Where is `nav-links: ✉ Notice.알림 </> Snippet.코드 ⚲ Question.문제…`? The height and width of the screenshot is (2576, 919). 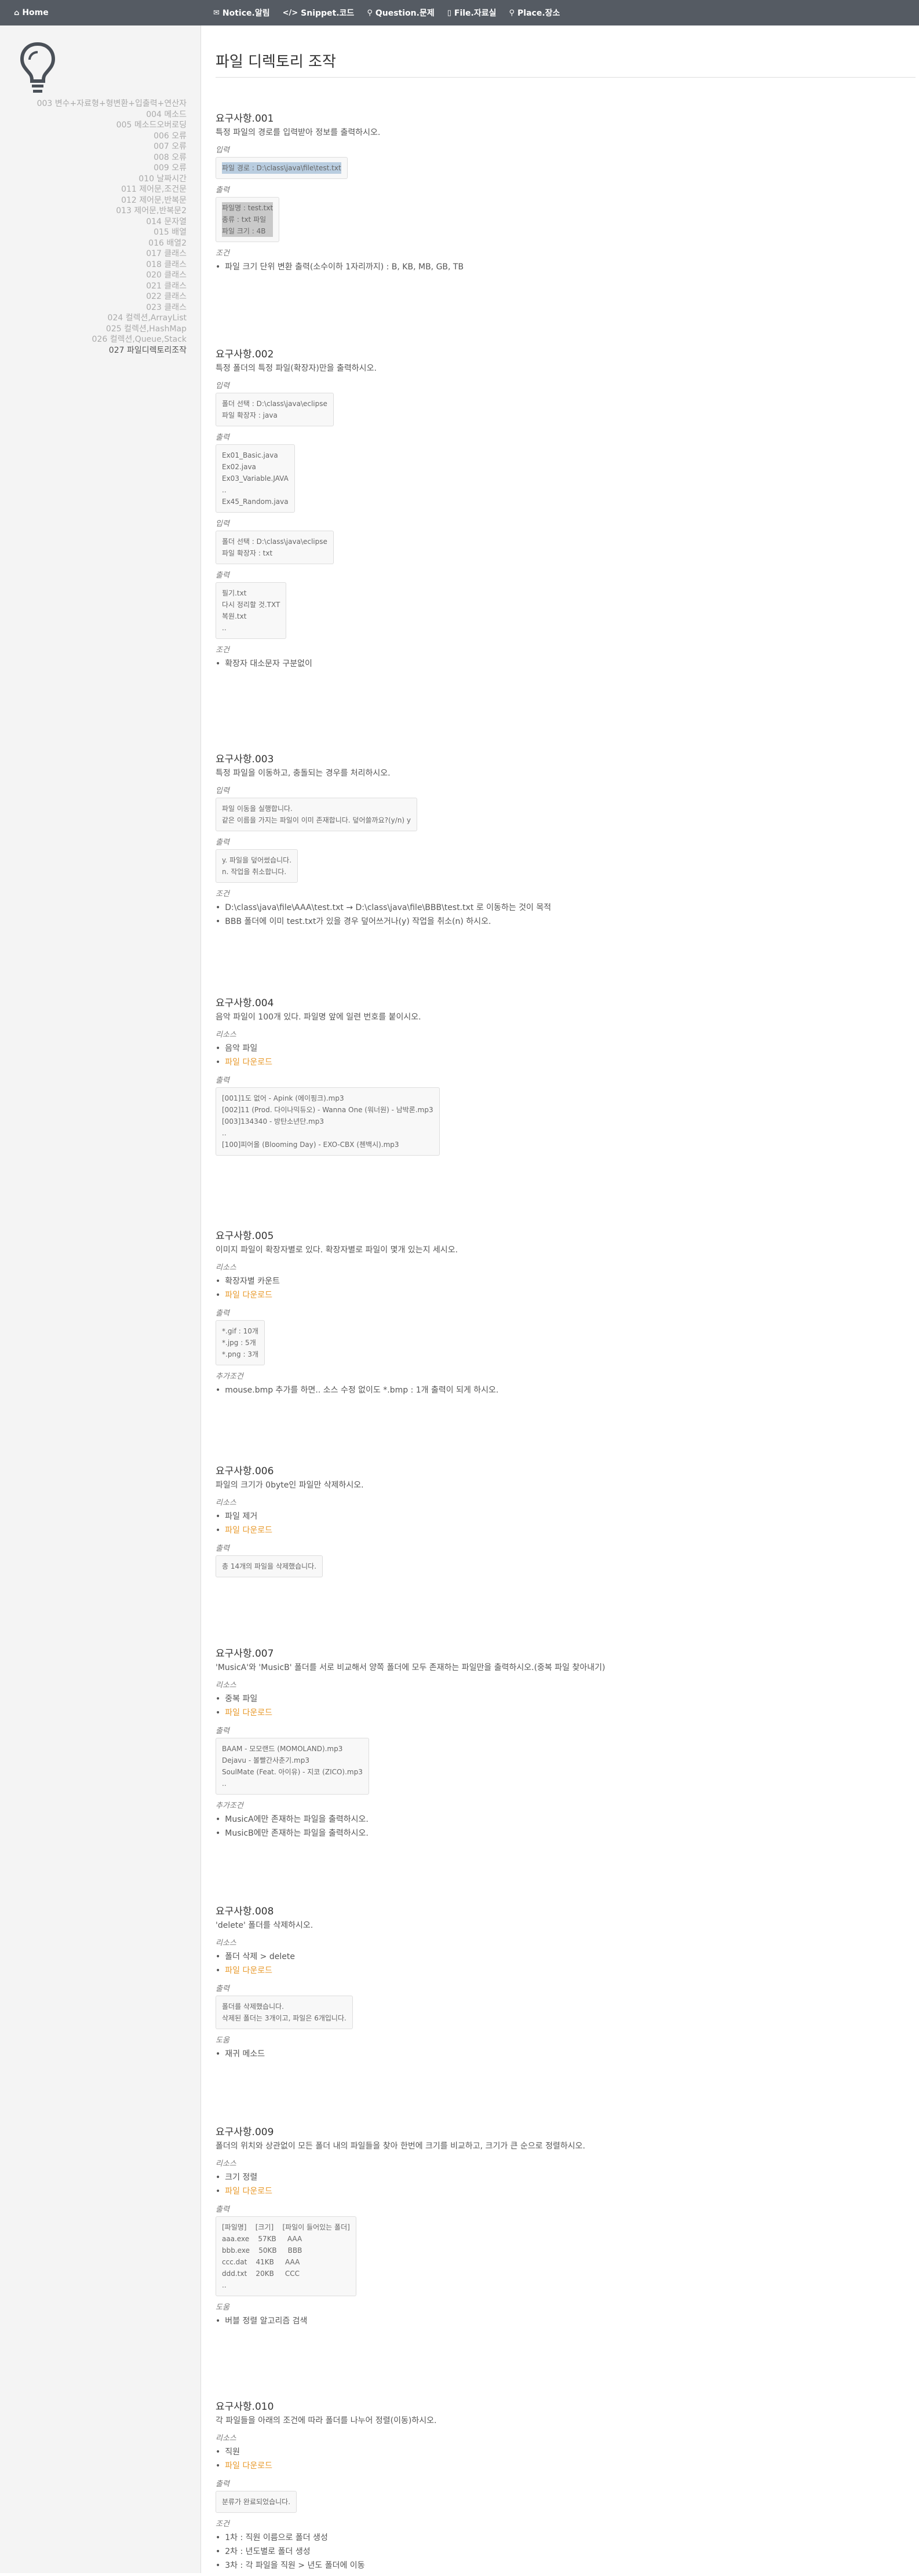
nav-links: ✉ Notice.알림 </> Snippet.코드 ⚲ Question.문제… is located at coordinates (386, 13).